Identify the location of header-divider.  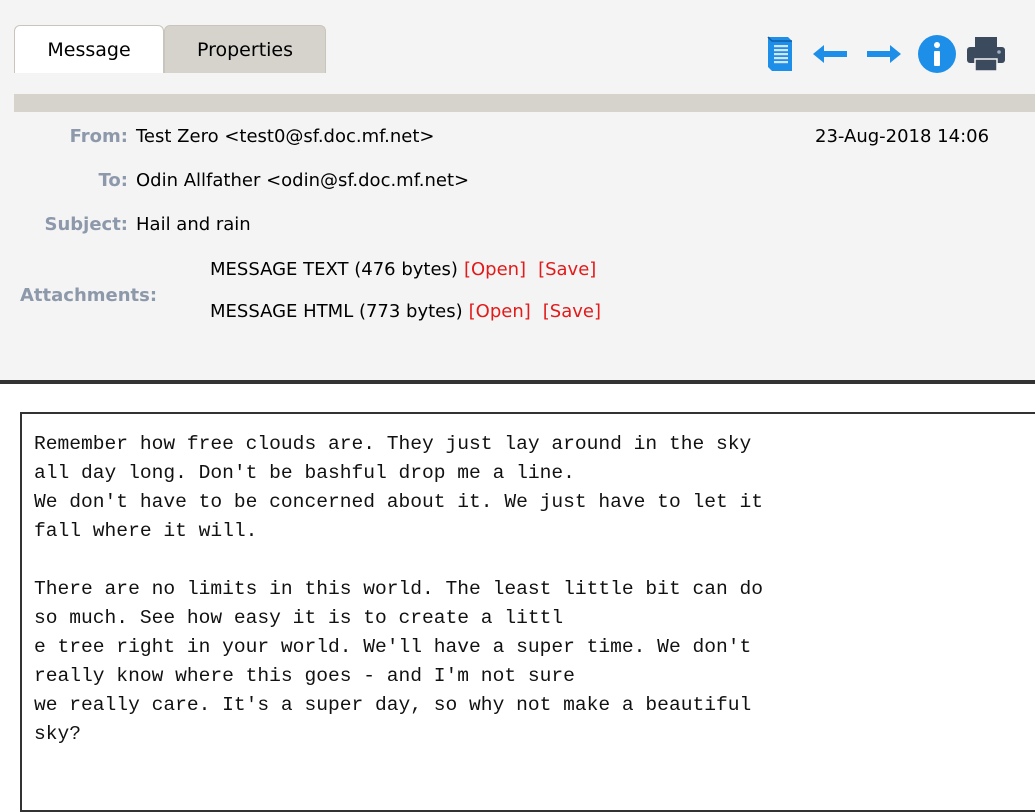
(517, 382).